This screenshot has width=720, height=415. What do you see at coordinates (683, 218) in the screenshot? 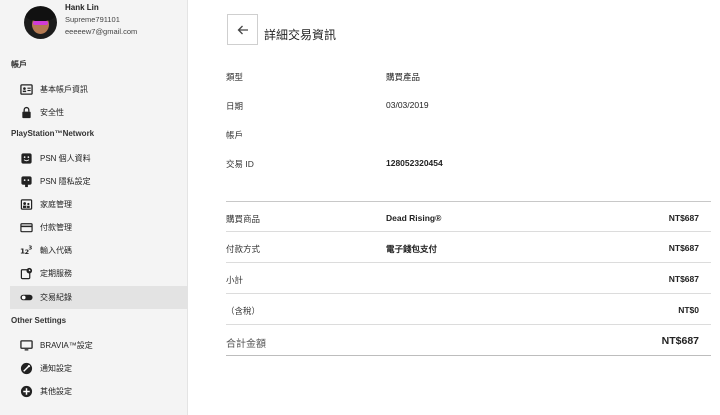
I see `product-amount: NT$687` at bounding box center [683, 218].